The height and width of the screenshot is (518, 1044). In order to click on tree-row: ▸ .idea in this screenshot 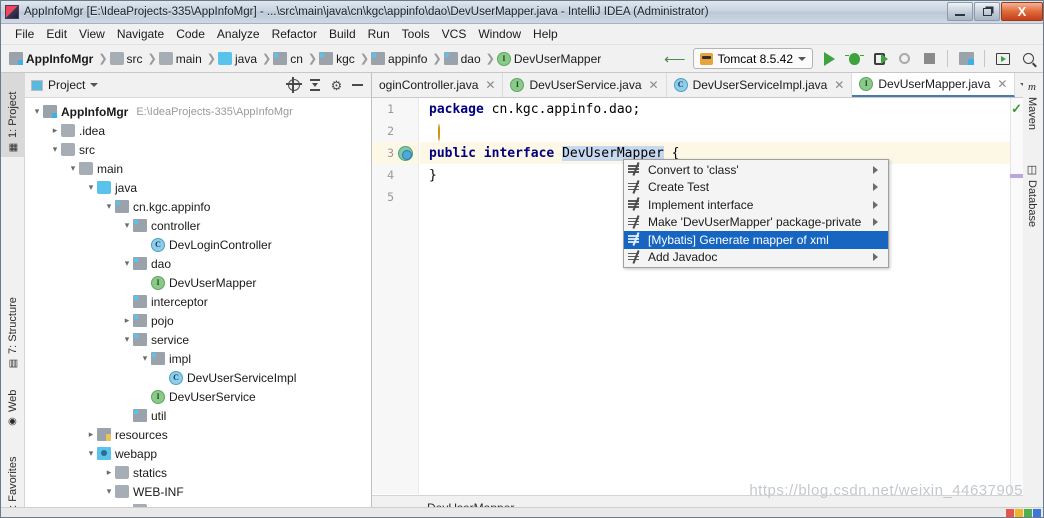, I will do `click(198, 130)`.